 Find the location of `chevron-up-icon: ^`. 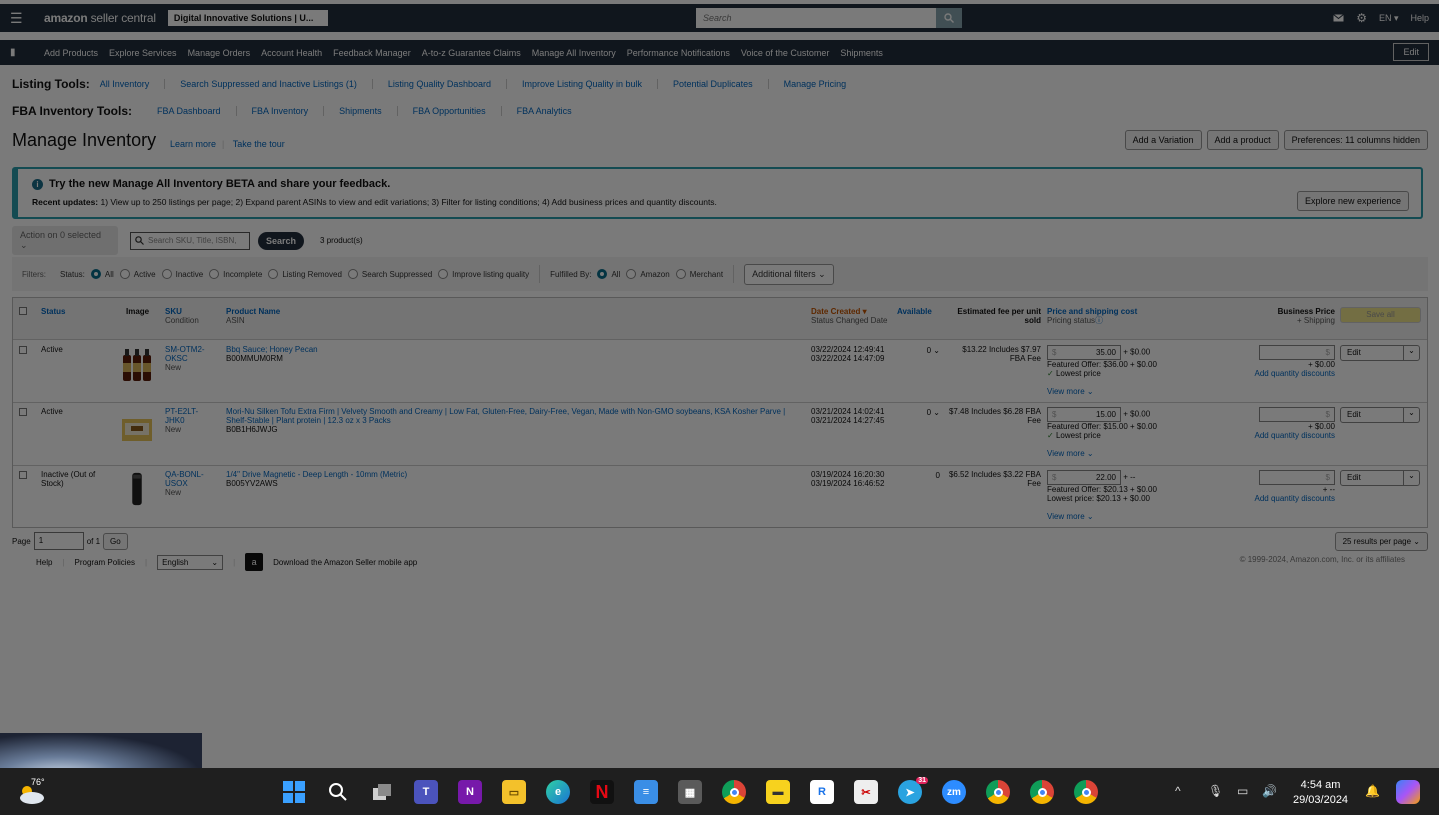

chevron-up-icon: ^ is located at coordinates (1178, 791).